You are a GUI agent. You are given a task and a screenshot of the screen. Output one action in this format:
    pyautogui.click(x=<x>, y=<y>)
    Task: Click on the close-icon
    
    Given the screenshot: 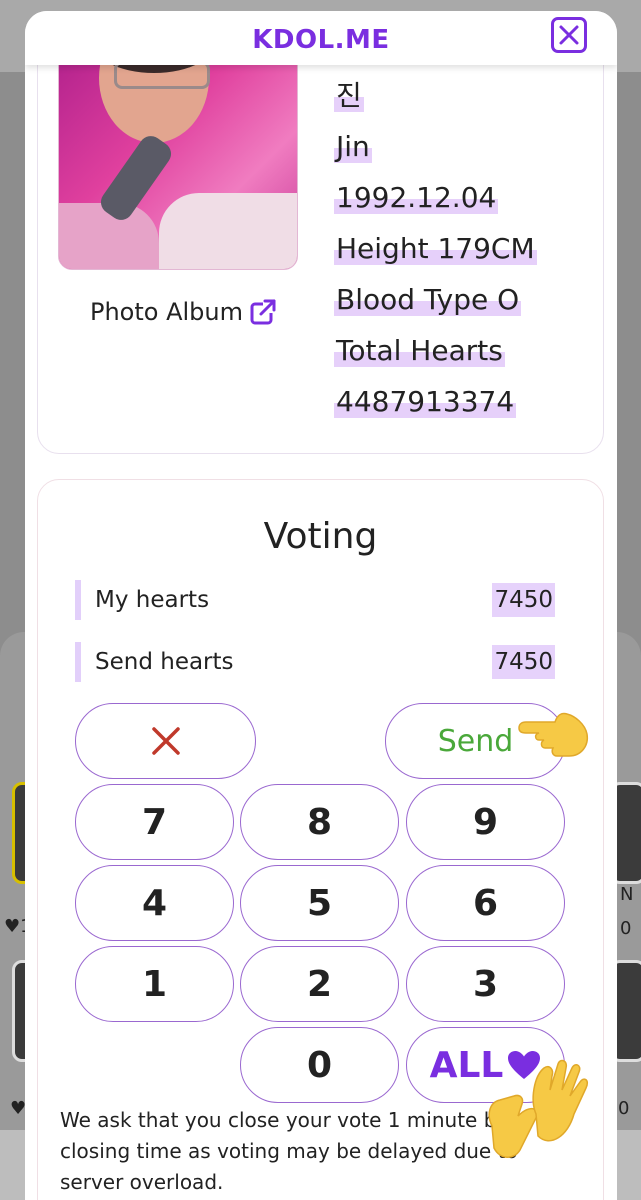 What is the action you would take?
    pyautogui.click(x=569, y=35)
    